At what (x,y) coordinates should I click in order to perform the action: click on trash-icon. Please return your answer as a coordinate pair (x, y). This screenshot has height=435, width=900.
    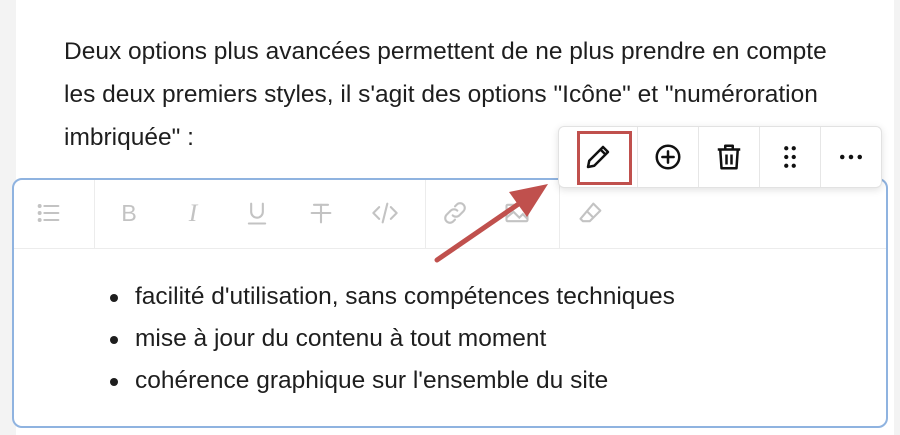
    Looking at the image, I should click on (729, 157).